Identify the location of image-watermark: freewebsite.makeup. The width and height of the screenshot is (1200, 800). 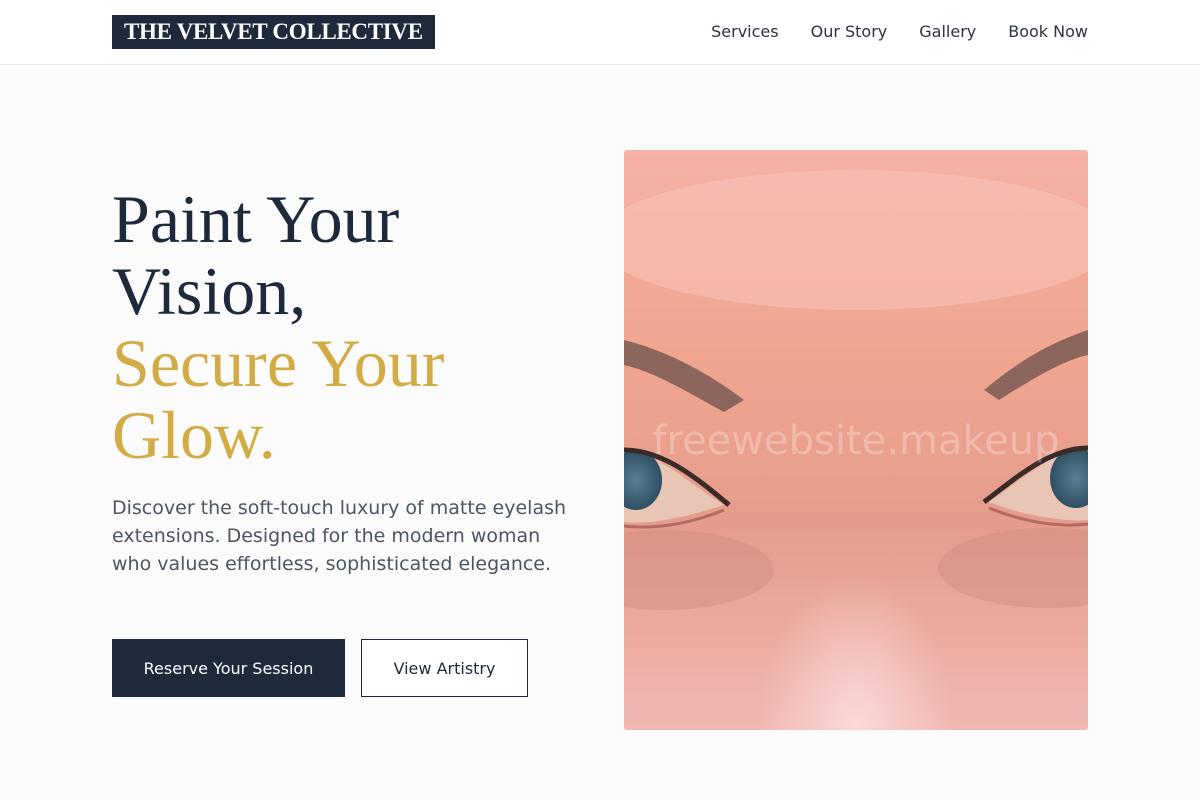
(856, 441).